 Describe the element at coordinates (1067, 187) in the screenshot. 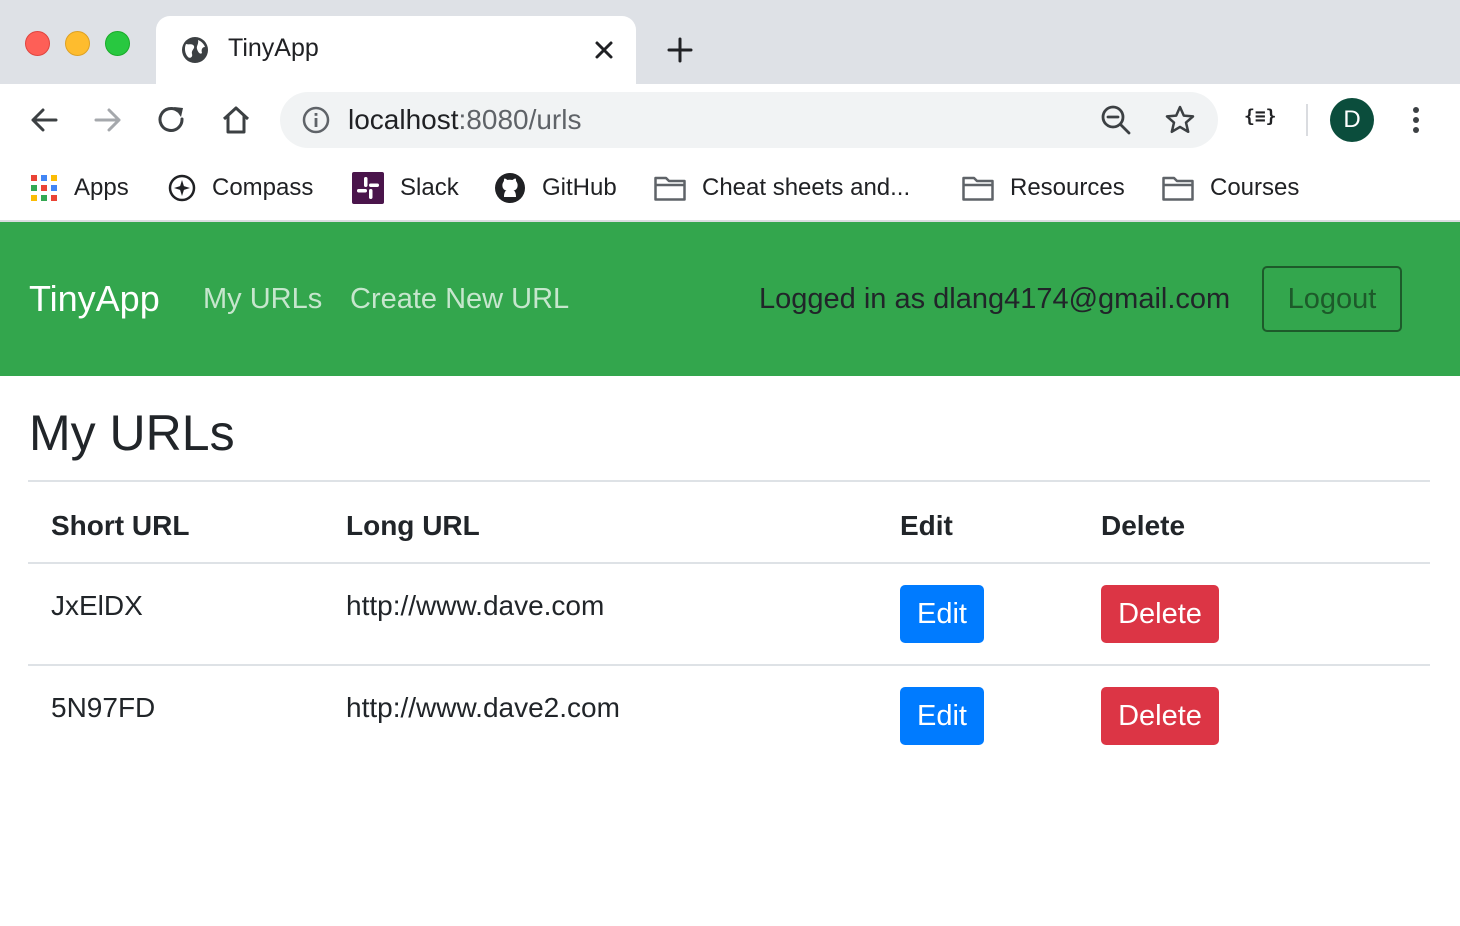

I see `bookmark-label: Resources` at that location.